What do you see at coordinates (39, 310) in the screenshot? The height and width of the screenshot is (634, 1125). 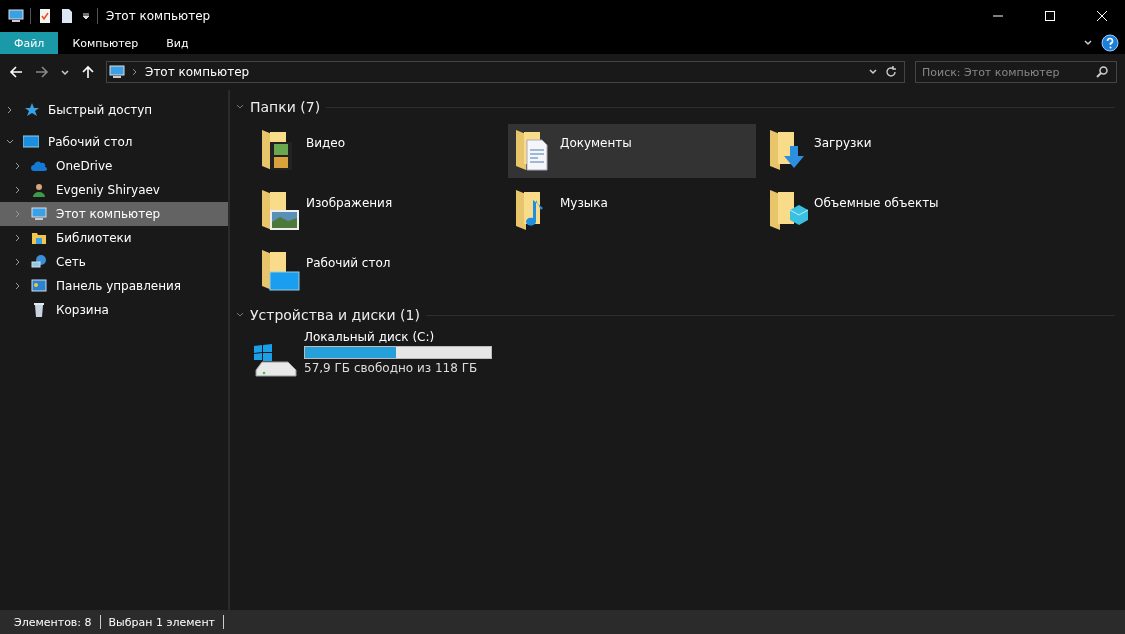 I see `bin-icon` at bounding box center [39, 310].